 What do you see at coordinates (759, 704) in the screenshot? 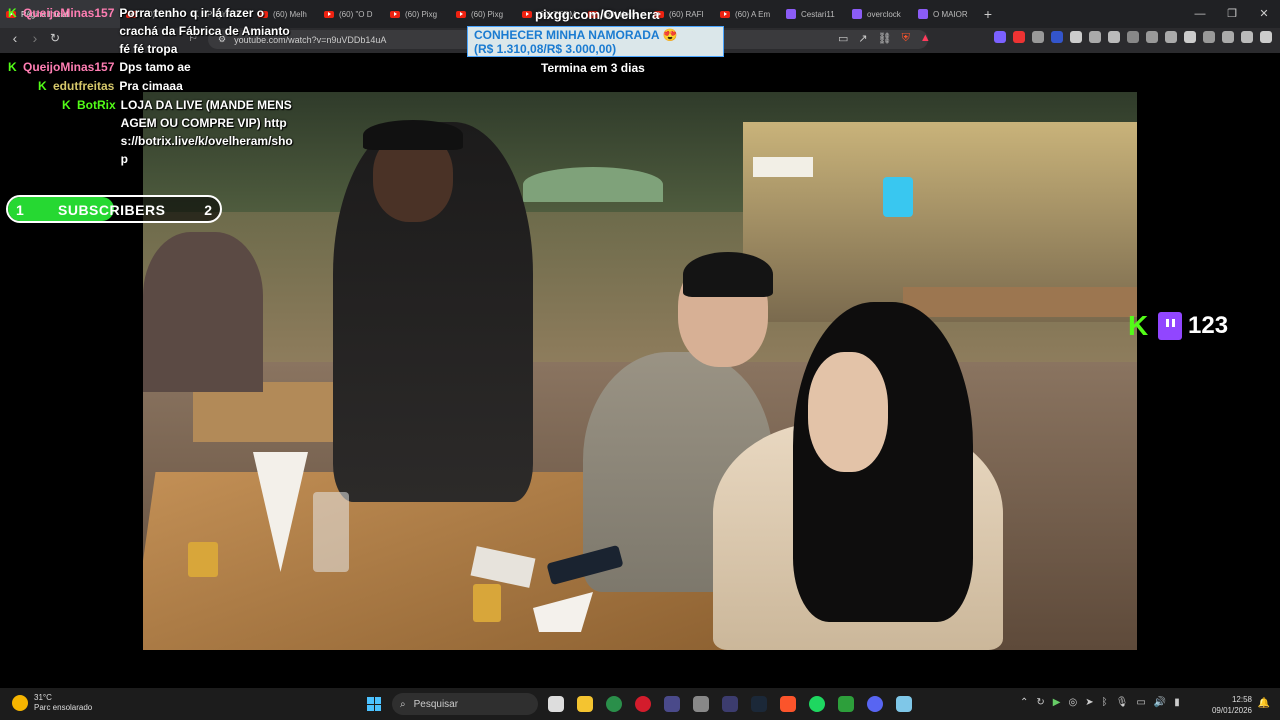
I see `steam-icon` at bounding box center [759, 704].